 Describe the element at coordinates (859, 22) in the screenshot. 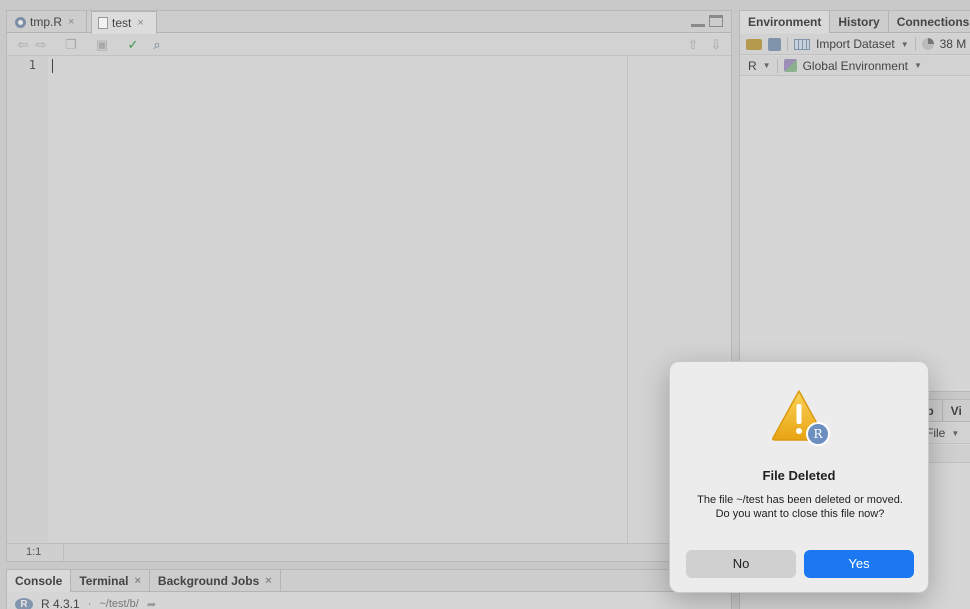

I see `tab-history: History` at that location.